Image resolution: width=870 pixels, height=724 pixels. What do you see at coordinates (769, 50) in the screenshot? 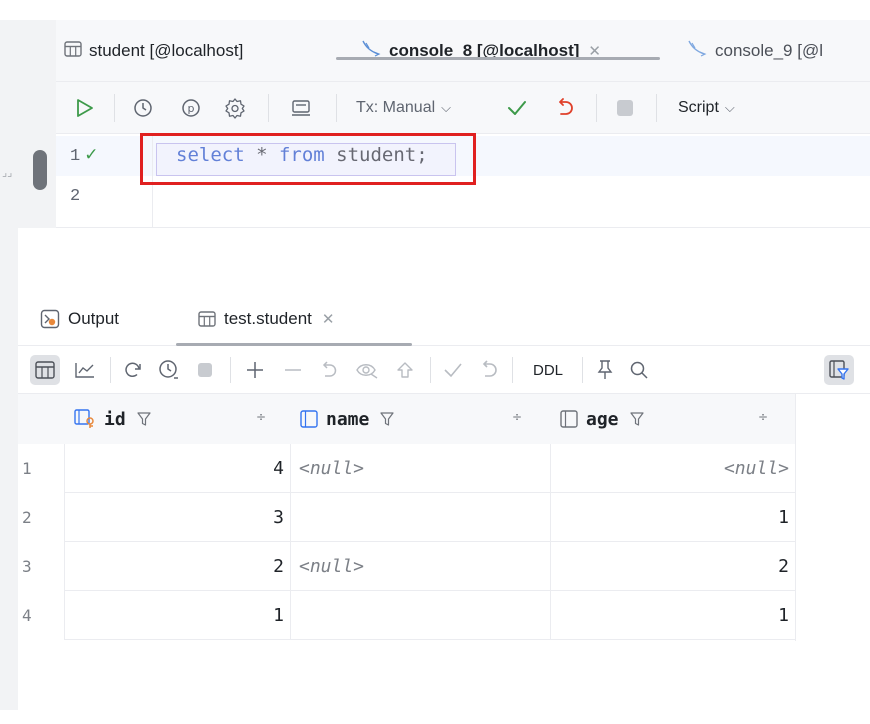
I see `tab-label: console_9 [@l` at bounding box center [769, 50].